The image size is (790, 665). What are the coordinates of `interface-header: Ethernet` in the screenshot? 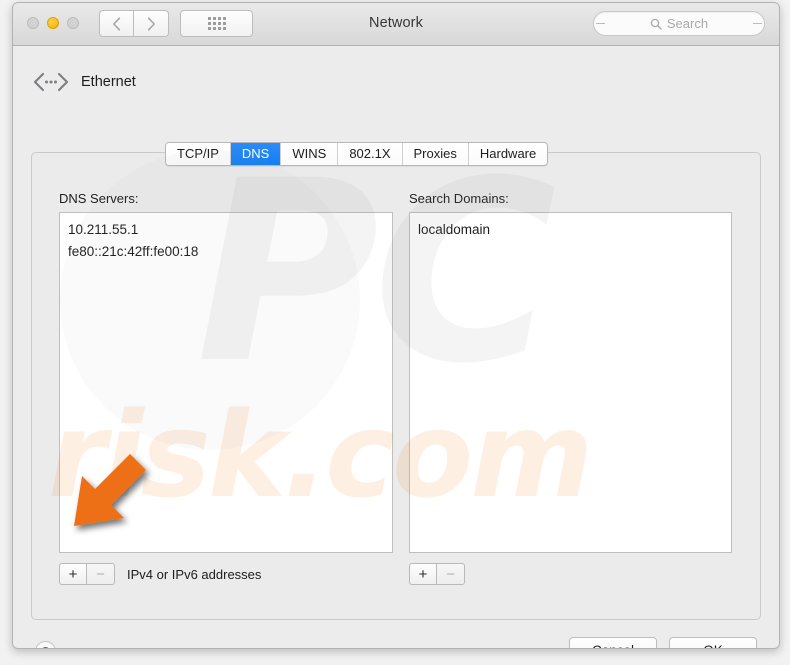 It's located at (84, 82).